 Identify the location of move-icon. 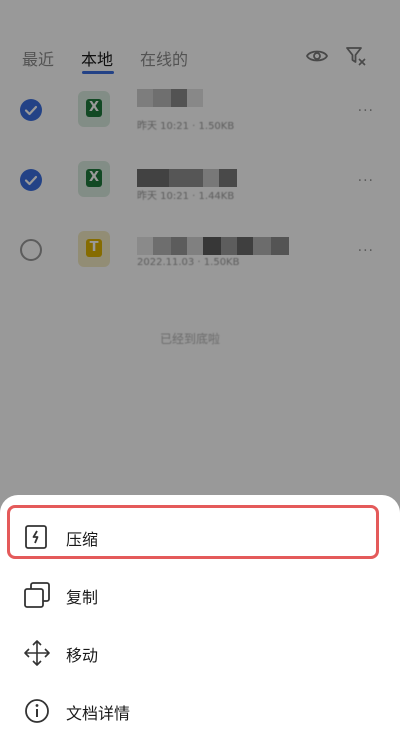
(37, 653).